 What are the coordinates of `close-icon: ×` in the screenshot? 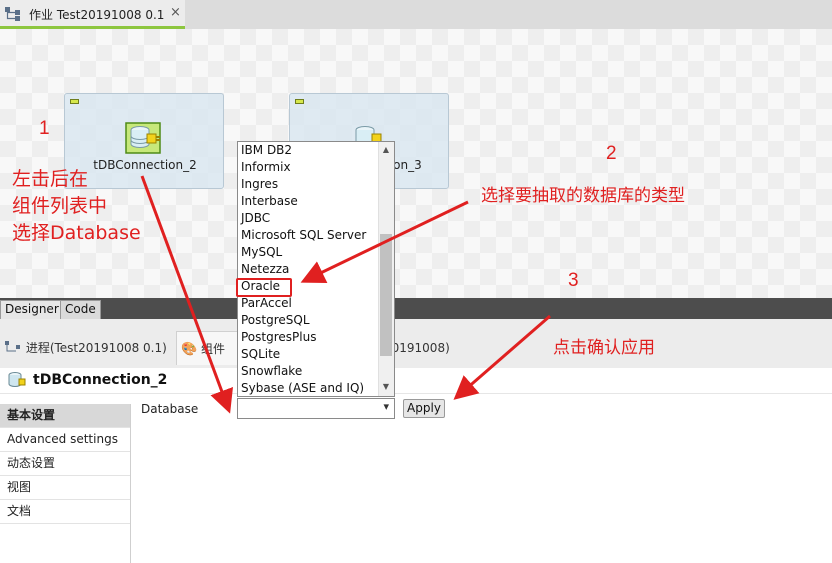 It's located at (175, 12).